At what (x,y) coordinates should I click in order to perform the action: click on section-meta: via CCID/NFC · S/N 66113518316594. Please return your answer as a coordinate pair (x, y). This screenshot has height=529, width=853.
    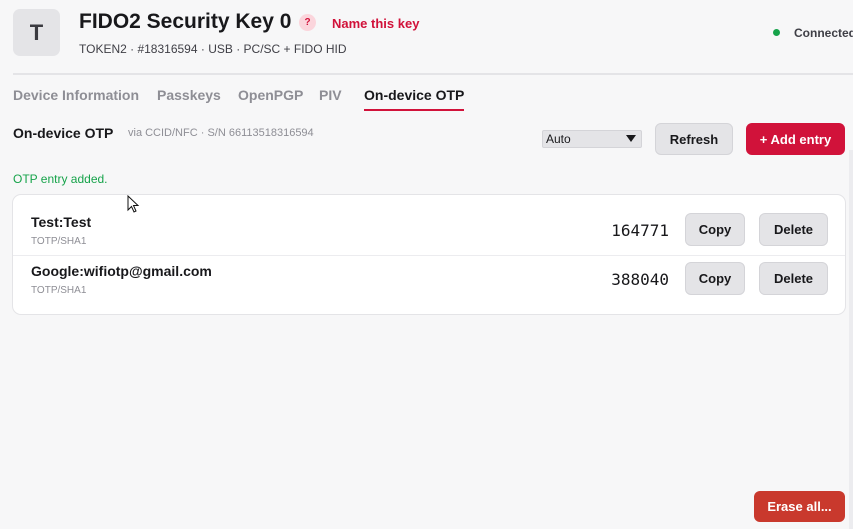
    Looking at the image, I should click on (221, 133).